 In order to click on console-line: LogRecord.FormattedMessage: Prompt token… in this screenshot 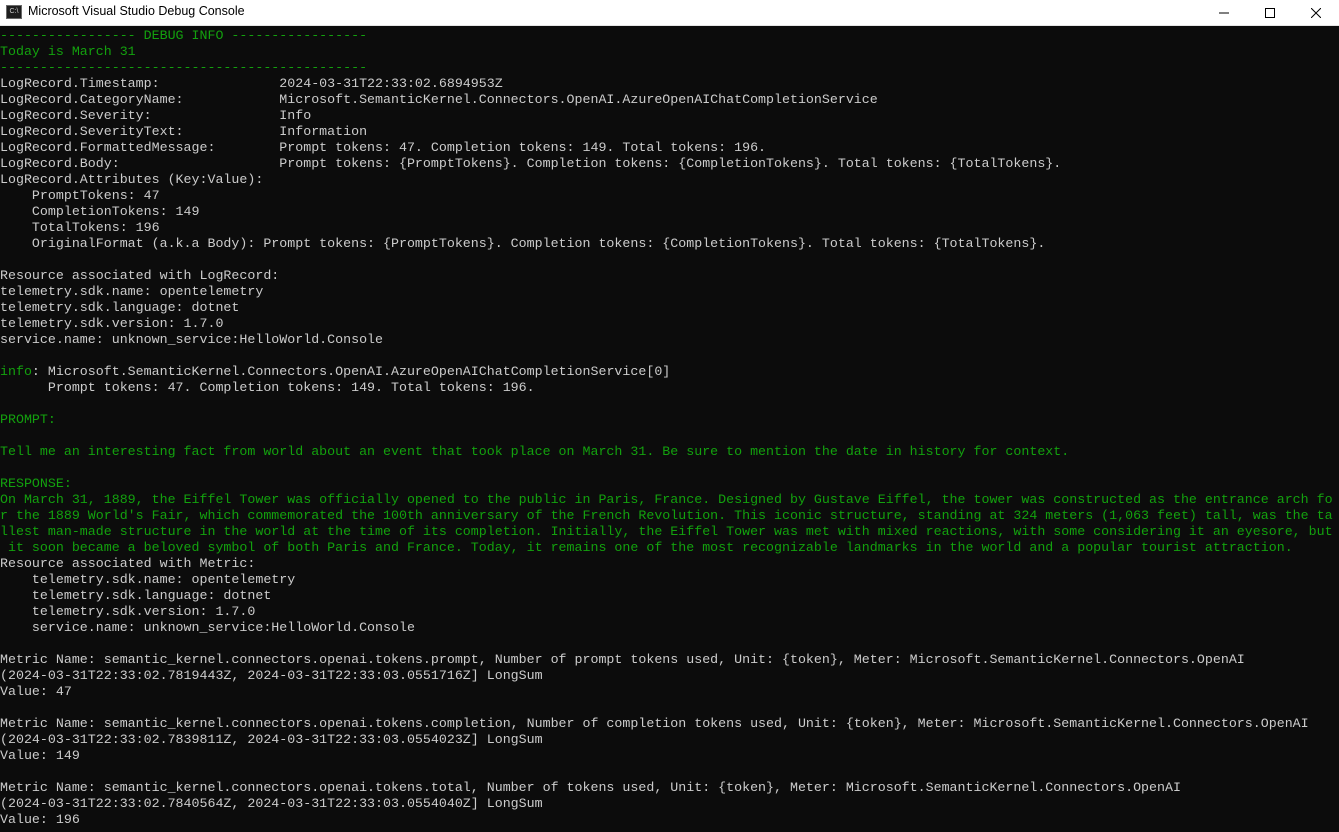, I will do `click(383, 147)`.